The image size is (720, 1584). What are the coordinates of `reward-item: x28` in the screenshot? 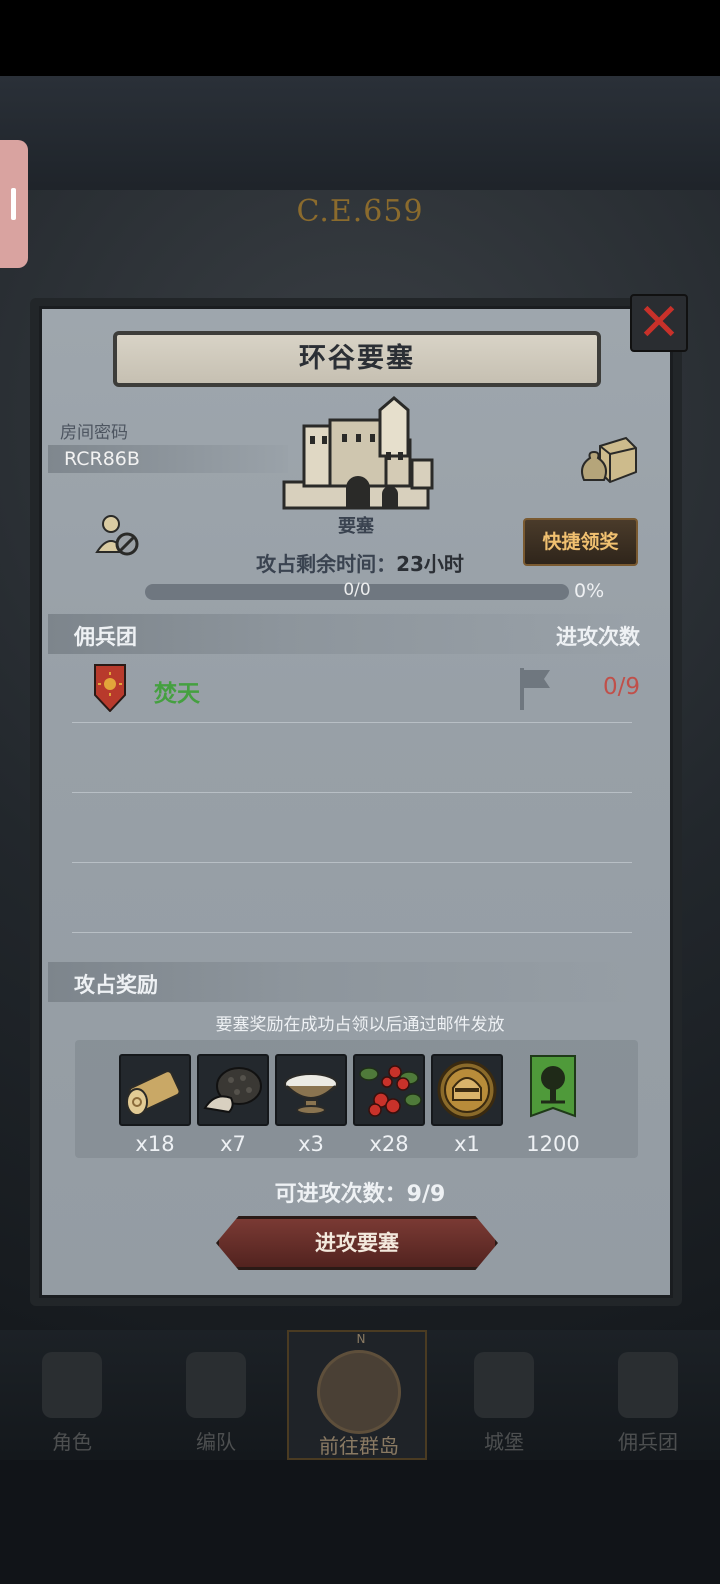 It's located at (389, 1105).